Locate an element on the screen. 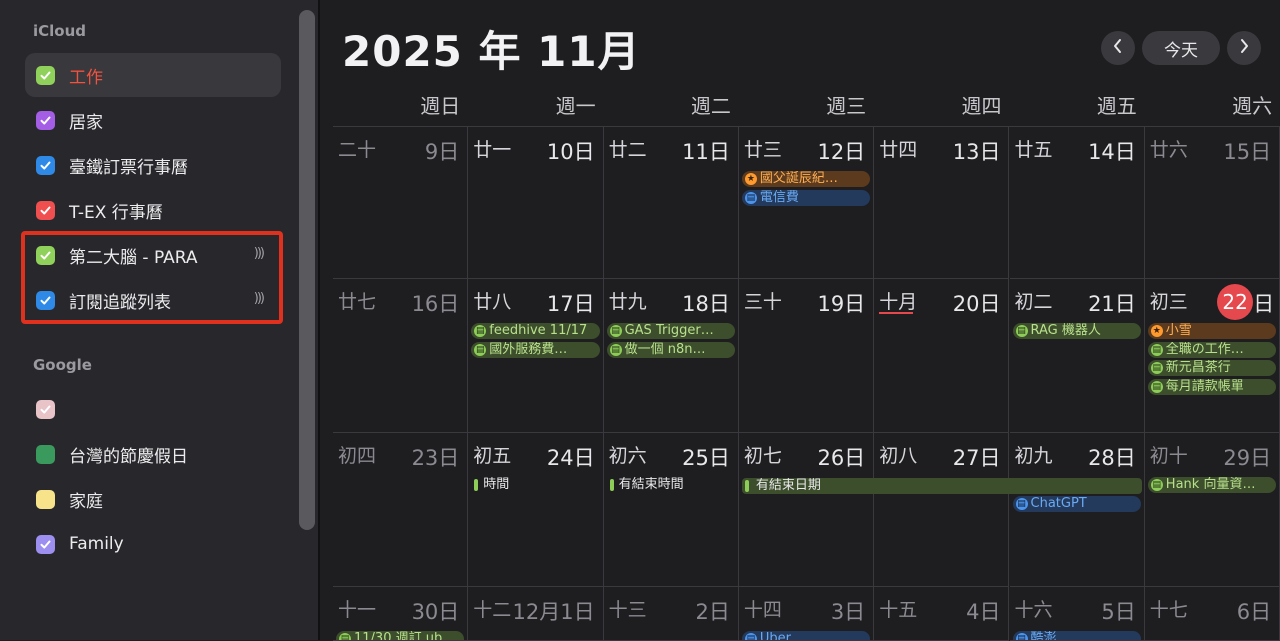 The height and width of the screenshot is (641, 1280). chevron-right-icon is located at coordinates (1244, 48).